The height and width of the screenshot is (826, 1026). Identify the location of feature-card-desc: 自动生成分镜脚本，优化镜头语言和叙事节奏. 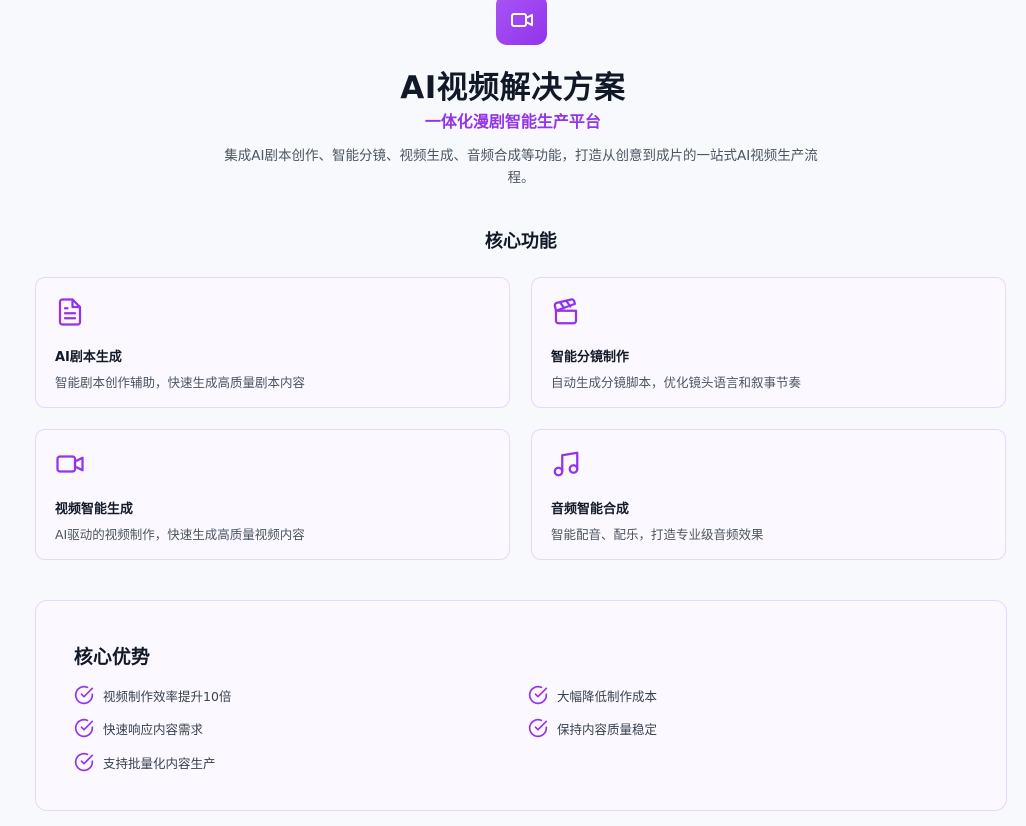
(676, 382).